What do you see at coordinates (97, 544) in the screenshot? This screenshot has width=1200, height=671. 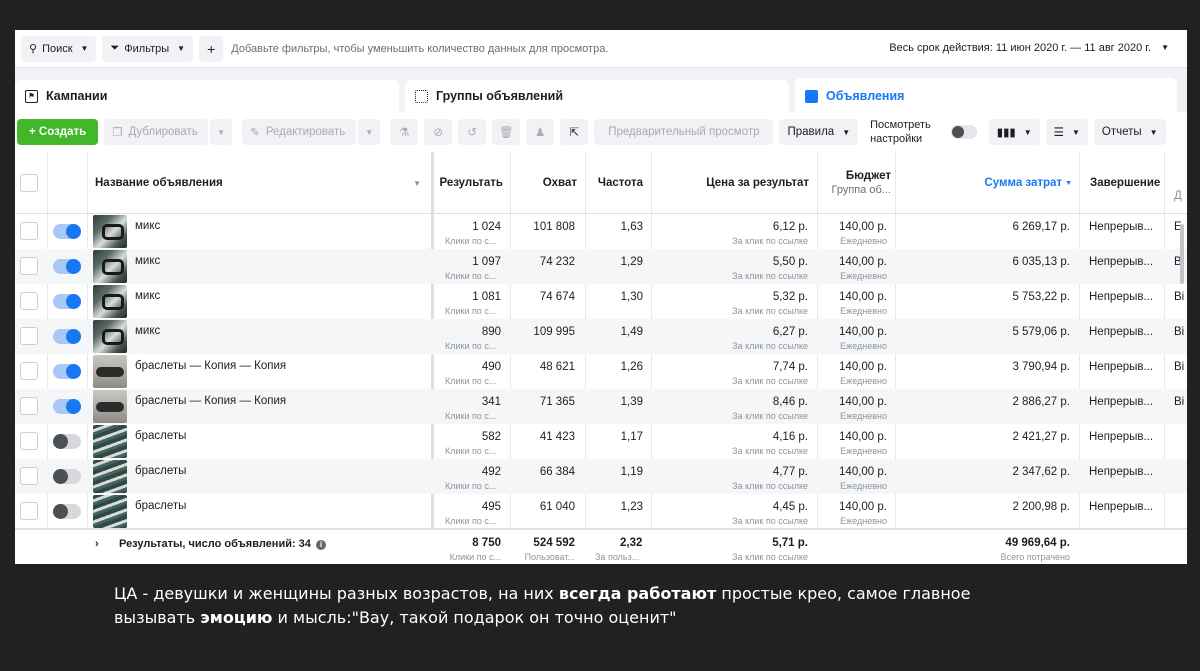 I see `chevron-right-icon: ›` at bounding box center [97, 544].